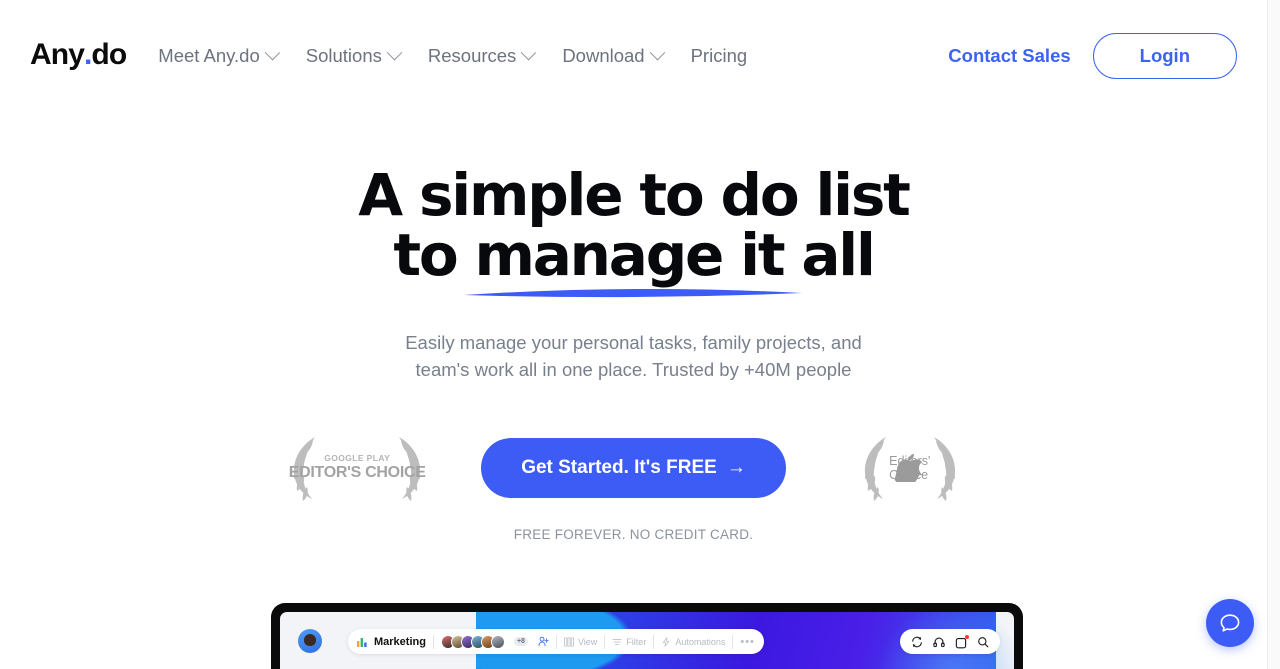 Image resolution: width=1280 pixels, height=669 pixels. What do you see at coordinates (472, 55) in the screenshot?
I see `nav-label: Resources` at bounding box center [472, 55].